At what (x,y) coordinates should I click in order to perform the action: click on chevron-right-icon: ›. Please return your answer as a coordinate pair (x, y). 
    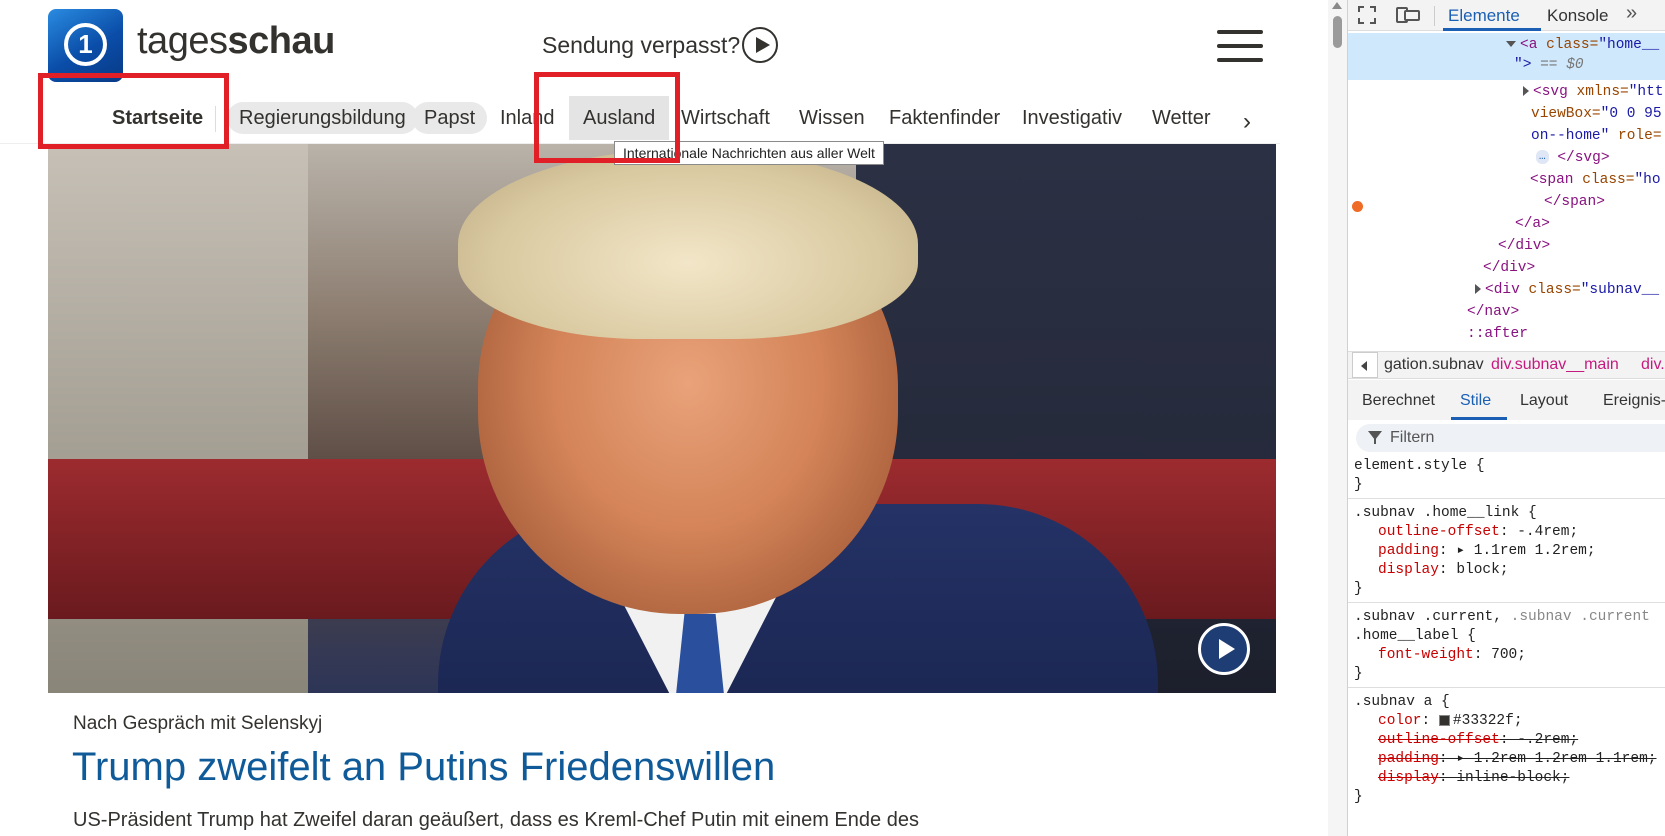
    Looking at the image, I should click on (1247, 122).